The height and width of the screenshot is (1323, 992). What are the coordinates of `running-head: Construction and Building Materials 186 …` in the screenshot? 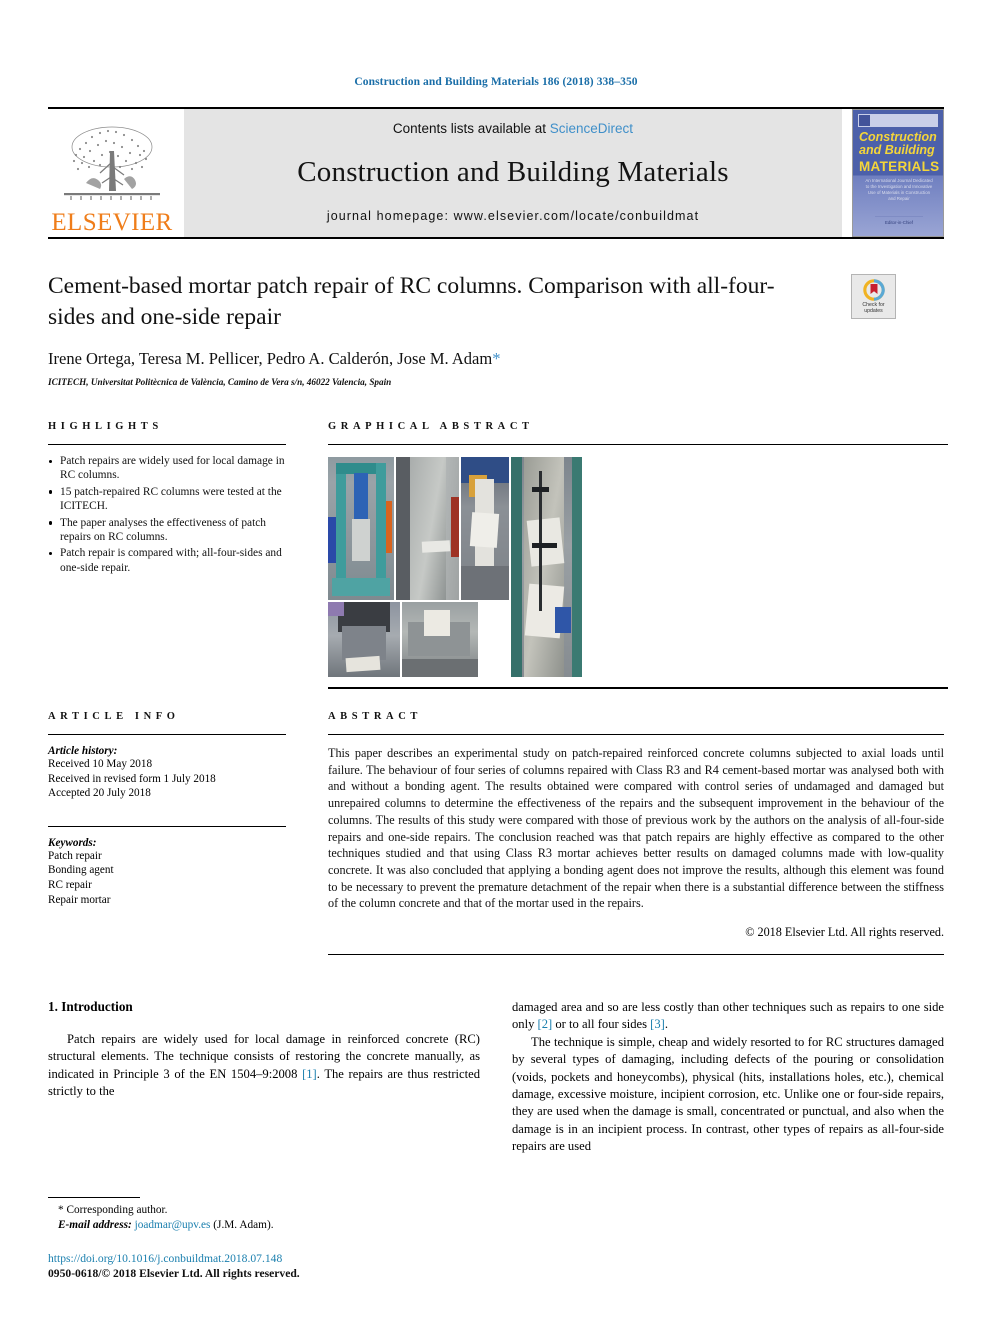 It's located at (496, 82).